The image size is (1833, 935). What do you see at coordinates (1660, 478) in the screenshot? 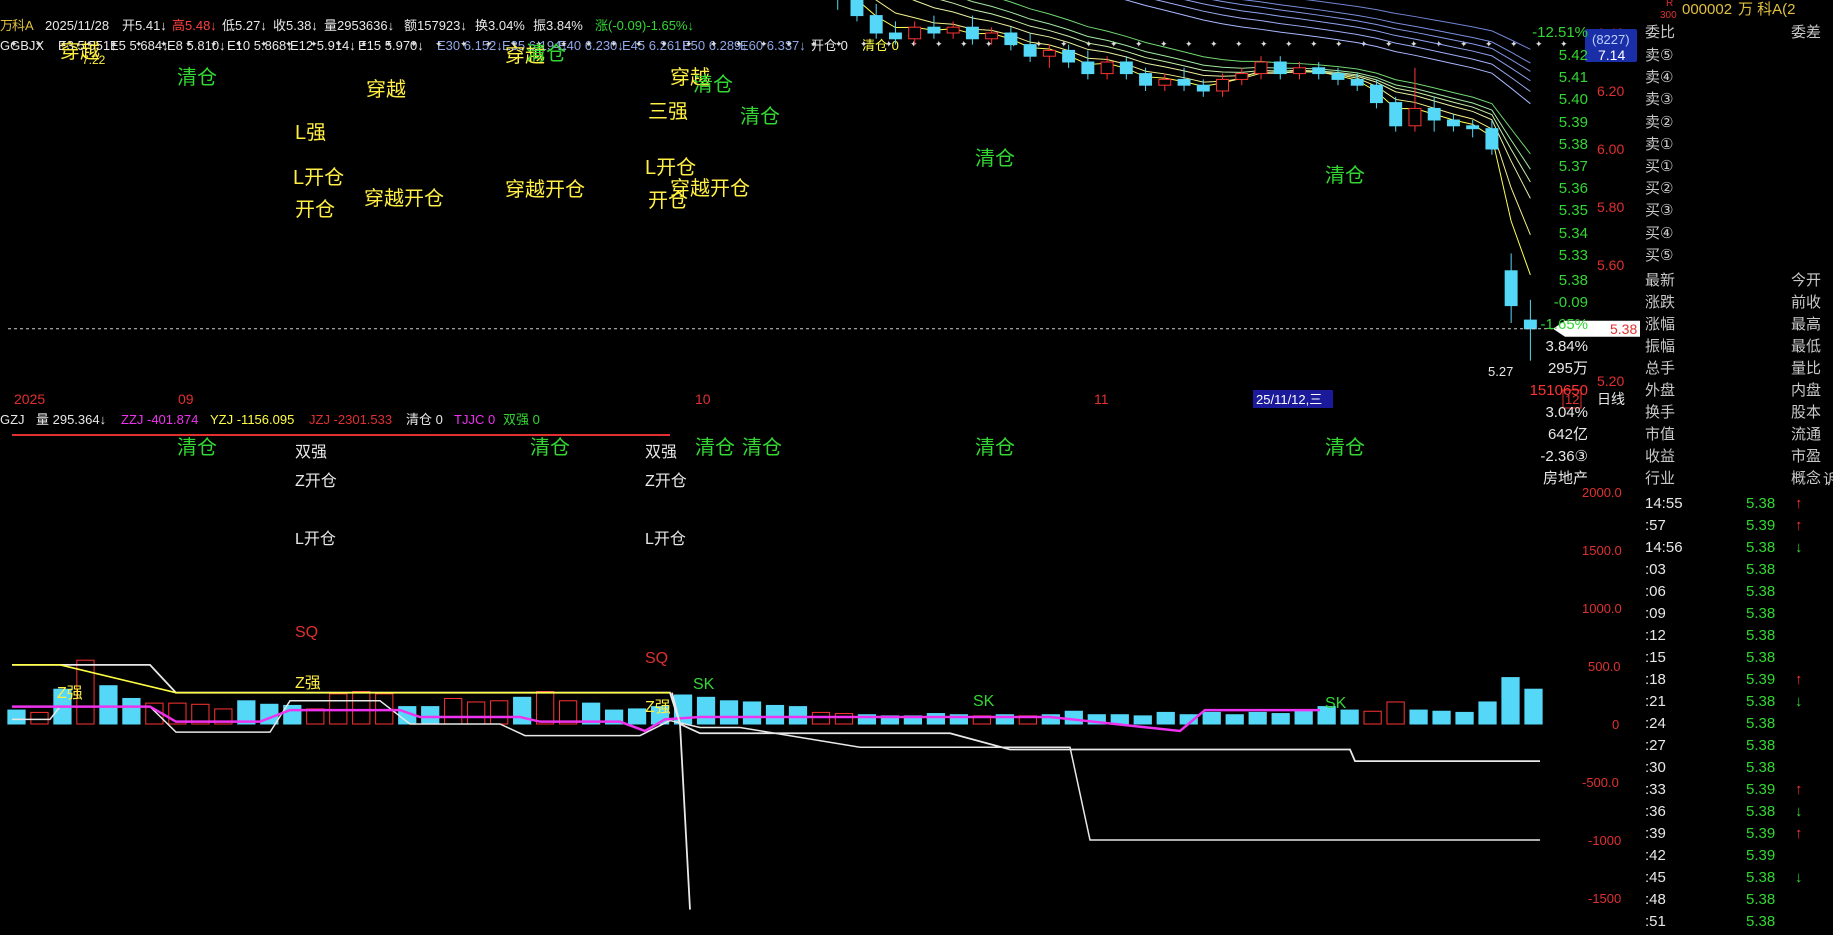
I see `stat-row-label: 行业` at bounding box center [1660, 478].